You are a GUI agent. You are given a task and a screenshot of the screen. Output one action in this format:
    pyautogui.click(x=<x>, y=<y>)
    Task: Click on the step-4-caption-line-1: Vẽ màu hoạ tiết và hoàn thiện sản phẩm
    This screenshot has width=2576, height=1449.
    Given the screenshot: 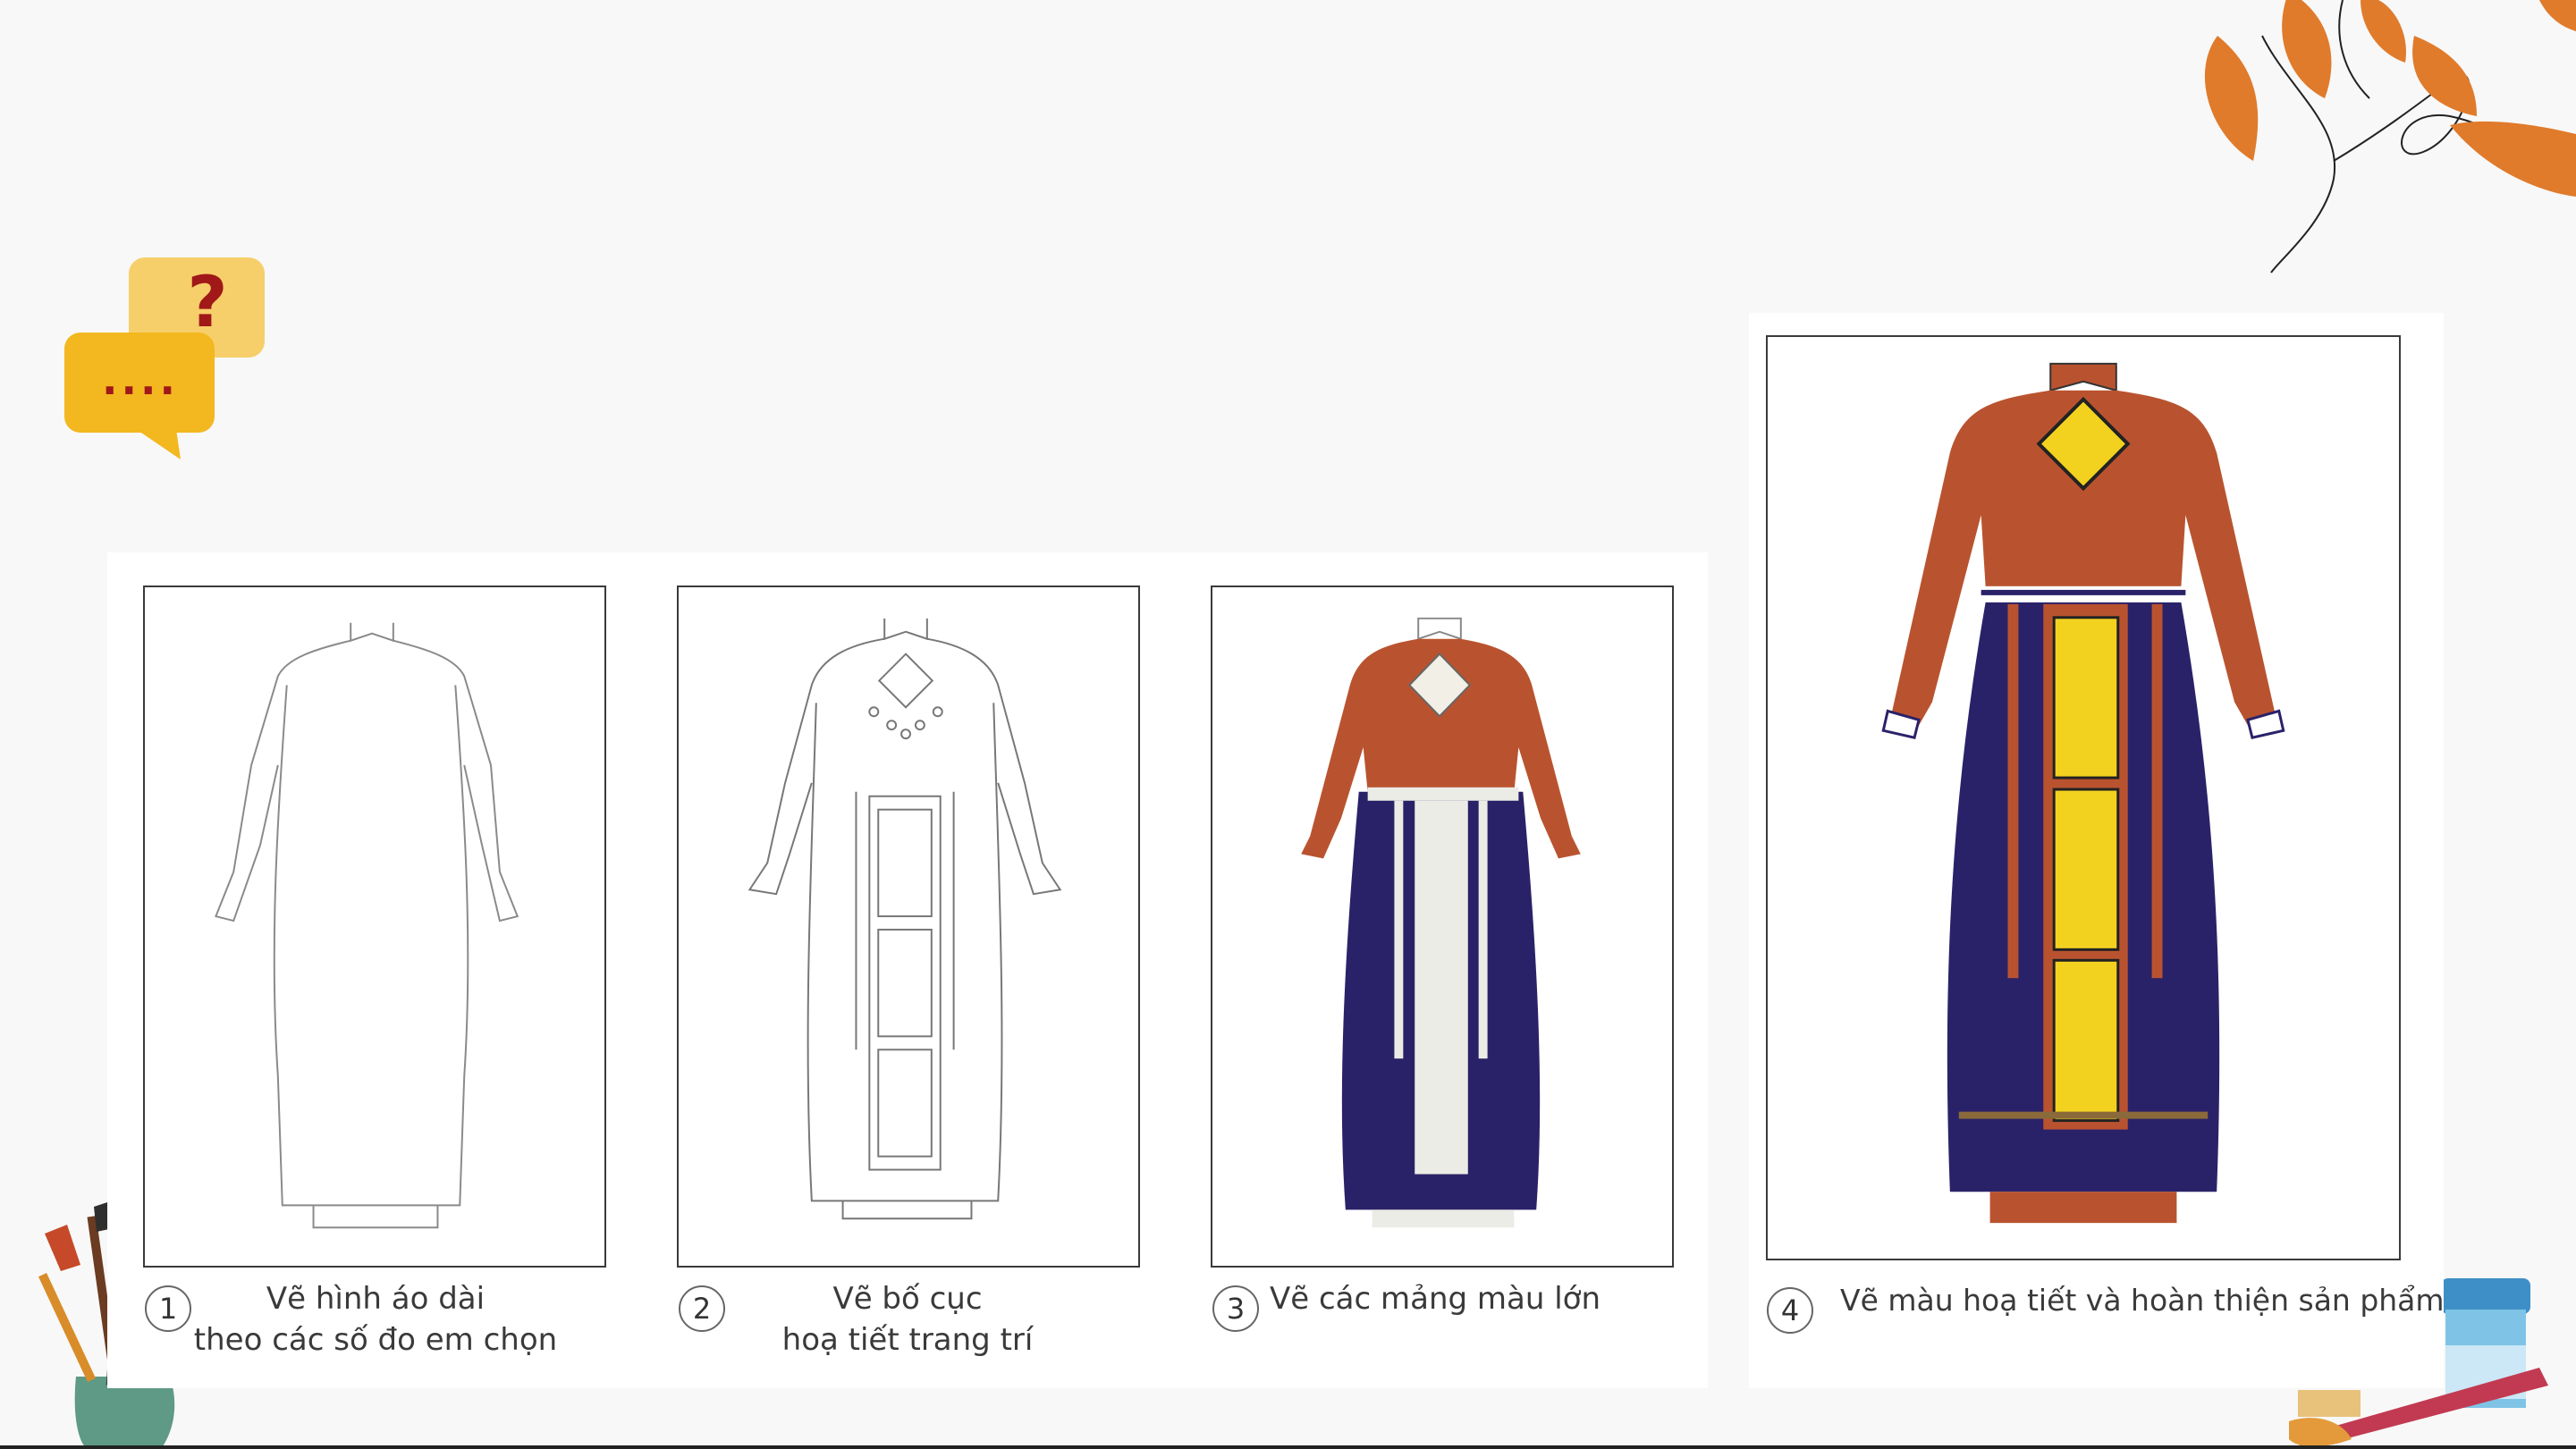 What is the action you would take?
    pyautogui.click(x=2142, y=1300)
    